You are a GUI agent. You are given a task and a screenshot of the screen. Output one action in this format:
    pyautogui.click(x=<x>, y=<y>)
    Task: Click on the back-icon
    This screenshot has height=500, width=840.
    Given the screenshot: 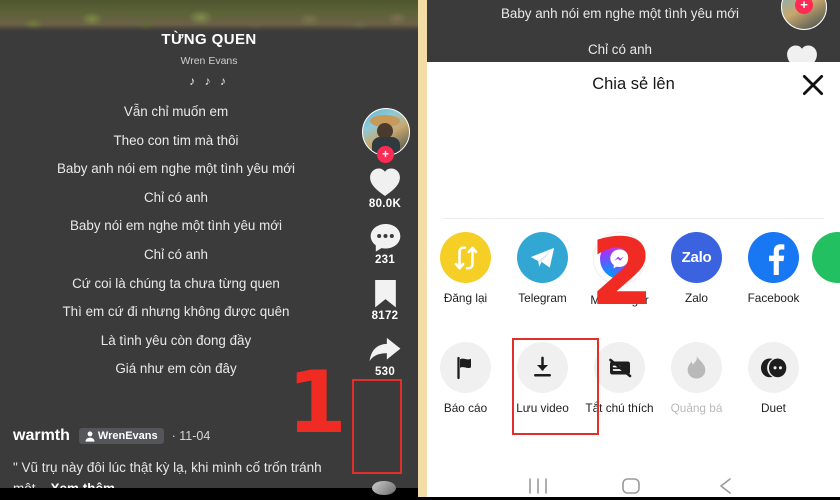 What is the action you would take?
    pyautogui.click(x=726, y=486)
    